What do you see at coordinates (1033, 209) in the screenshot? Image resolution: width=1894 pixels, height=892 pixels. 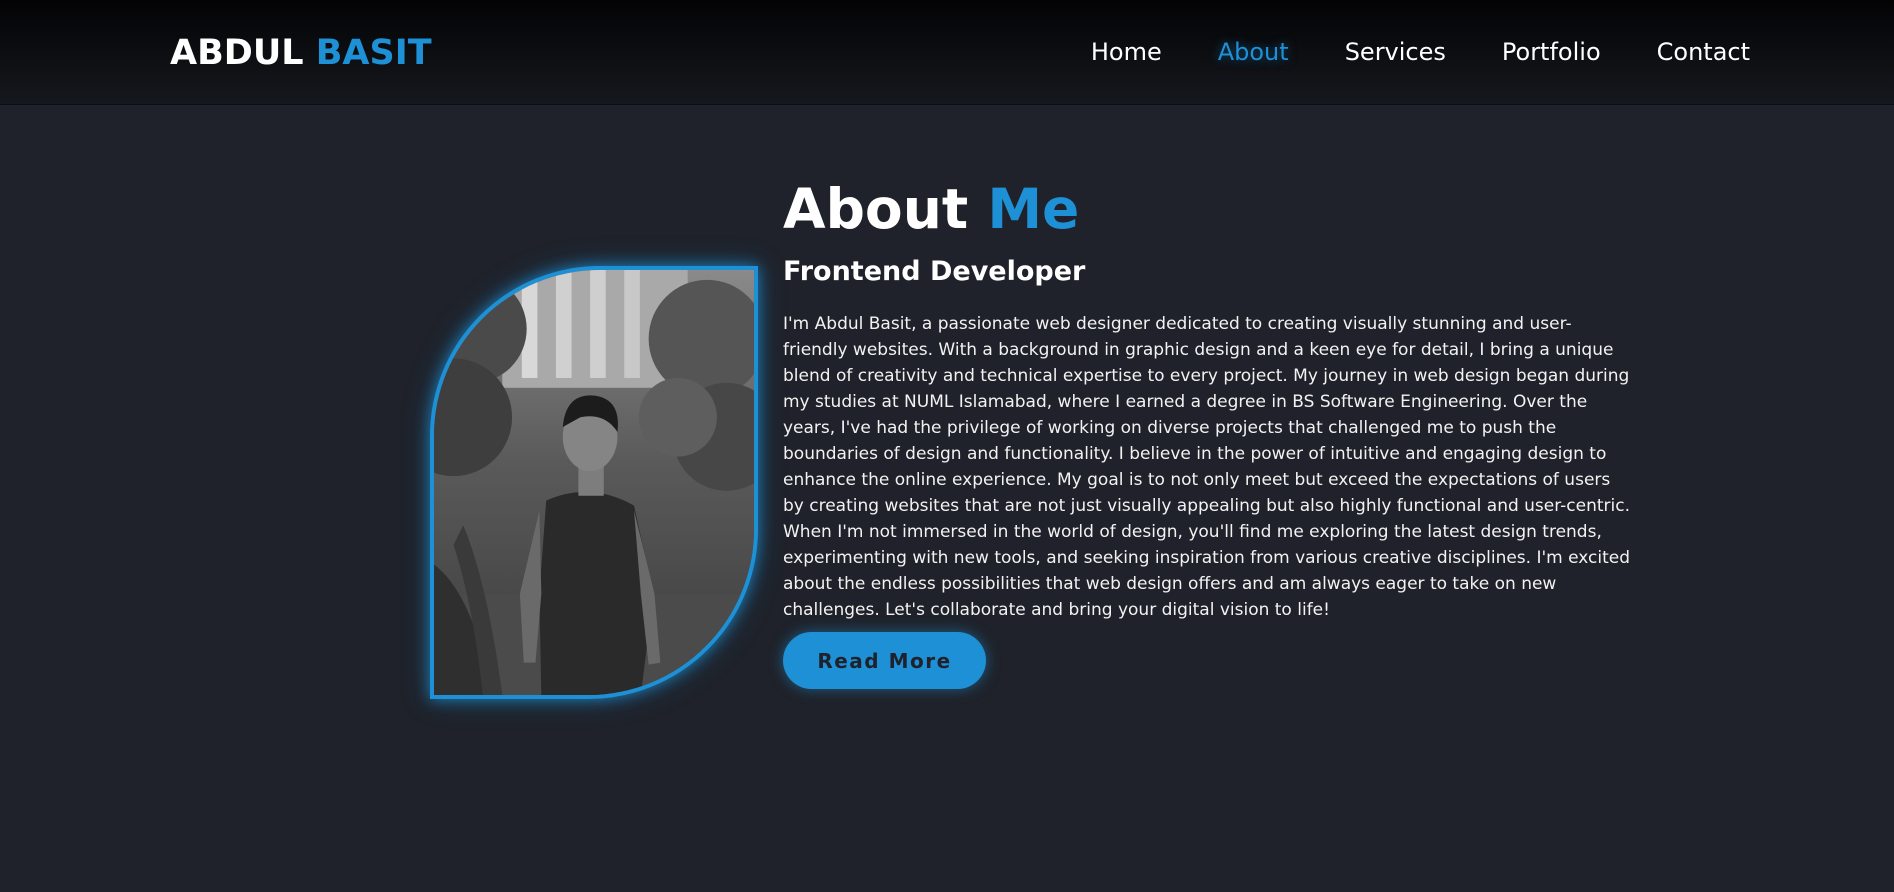 I see `about-title-accent: Me` at bounding box center [1033, 209].